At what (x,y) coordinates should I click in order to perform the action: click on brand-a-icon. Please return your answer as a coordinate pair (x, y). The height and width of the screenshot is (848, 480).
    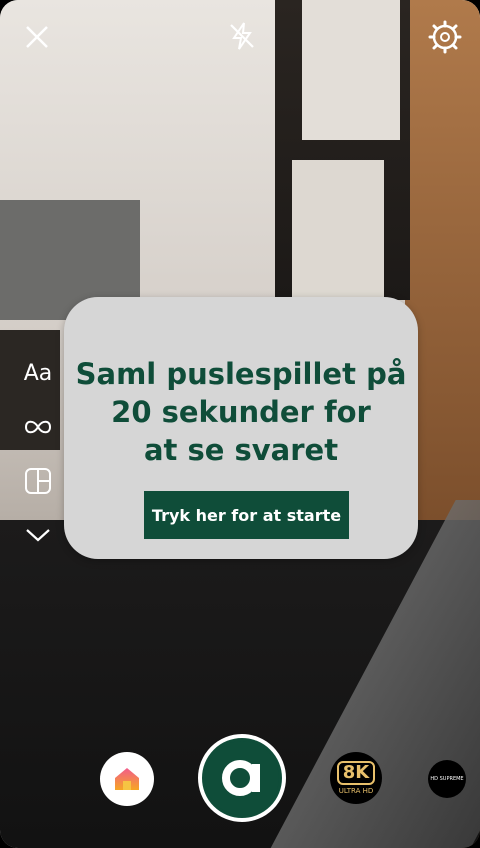
    Looking at the image, I should click on (241, 778).